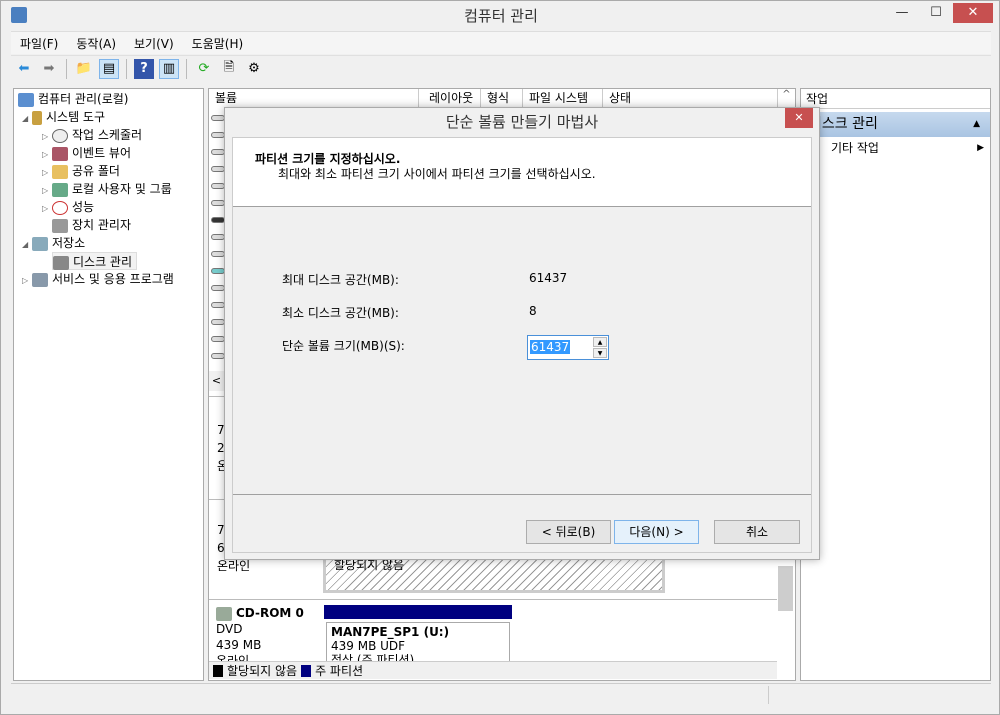 The image size is (1000, 715). I want to click on legend: 할당되지 않음 주 파티션, so click(493, 670).